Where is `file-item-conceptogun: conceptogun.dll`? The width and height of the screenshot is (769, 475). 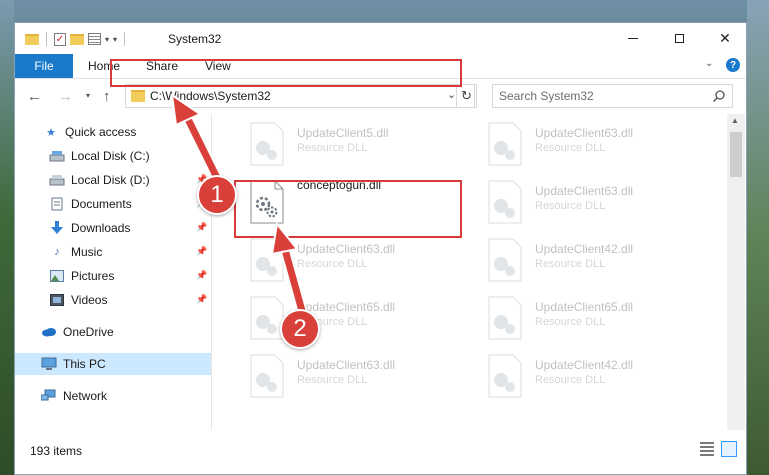
file-item-conceptogun: conceptogun.dll is located at coordinates (349, 202).